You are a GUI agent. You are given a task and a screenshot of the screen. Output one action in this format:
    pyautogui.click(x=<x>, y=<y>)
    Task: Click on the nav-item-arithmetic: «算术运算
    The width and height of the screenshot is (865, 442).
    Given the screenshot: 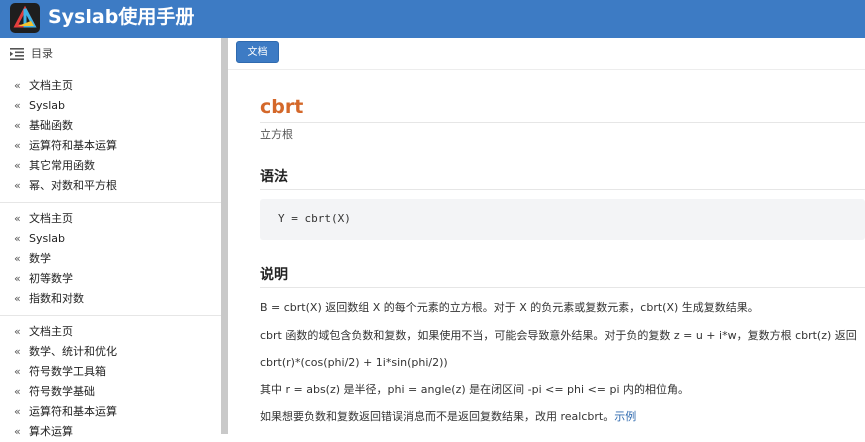 What is the action you would take?
    pyautogui.click(x=110, y=432)
    